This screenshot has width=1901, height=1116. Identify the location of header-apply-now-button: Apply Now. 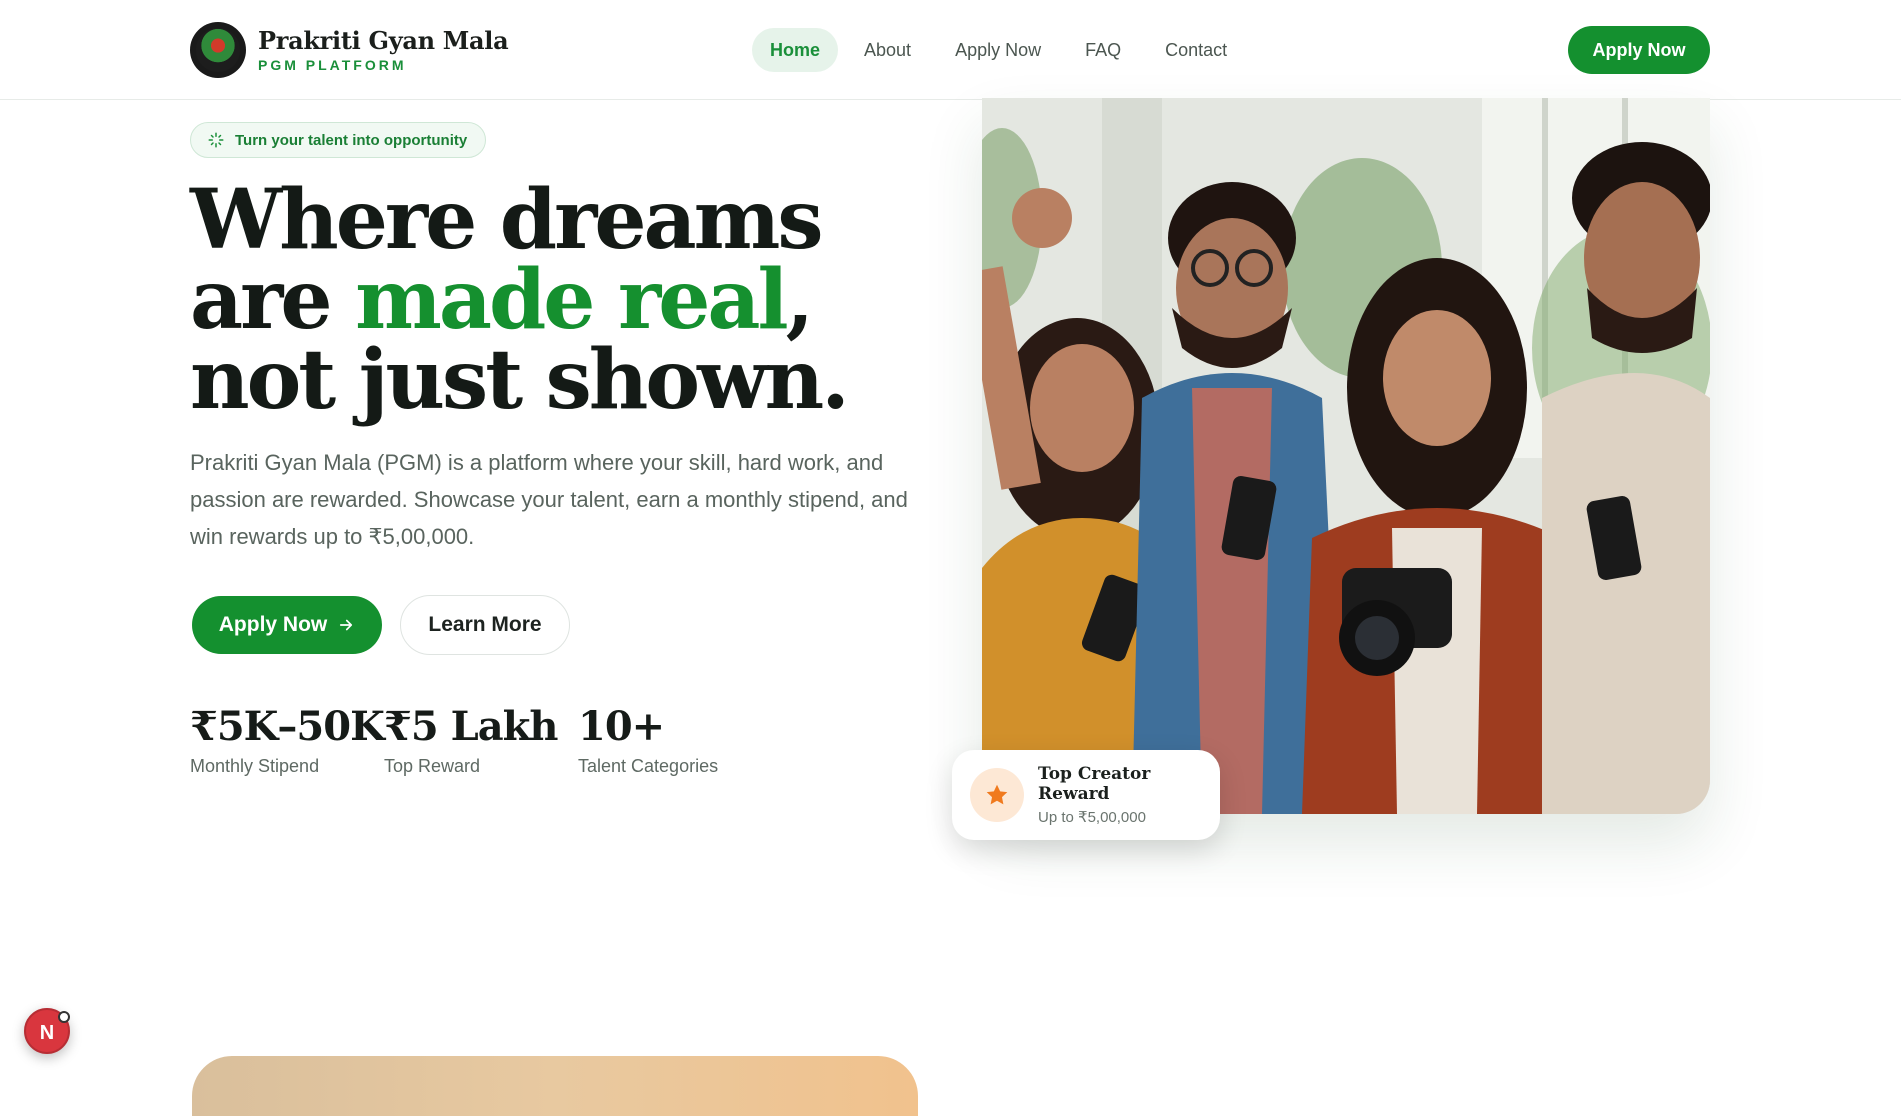
(1639, 50).